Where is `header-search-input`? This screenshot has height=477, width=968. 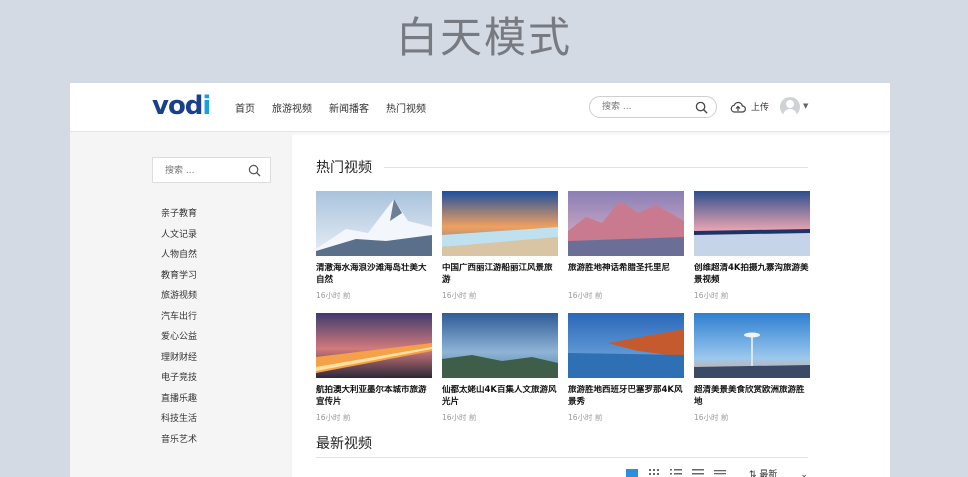 header-search-input is located at coordinates (647, 107).